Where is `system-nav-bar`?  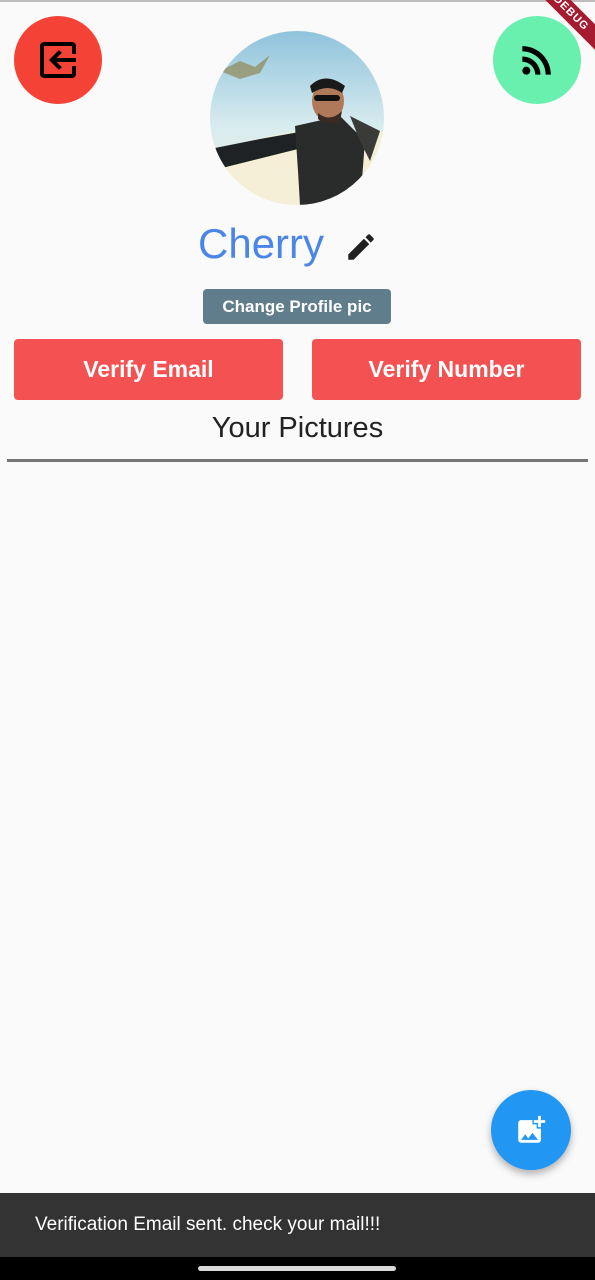
system-nav-bar is located at coordinates (297, 1268).